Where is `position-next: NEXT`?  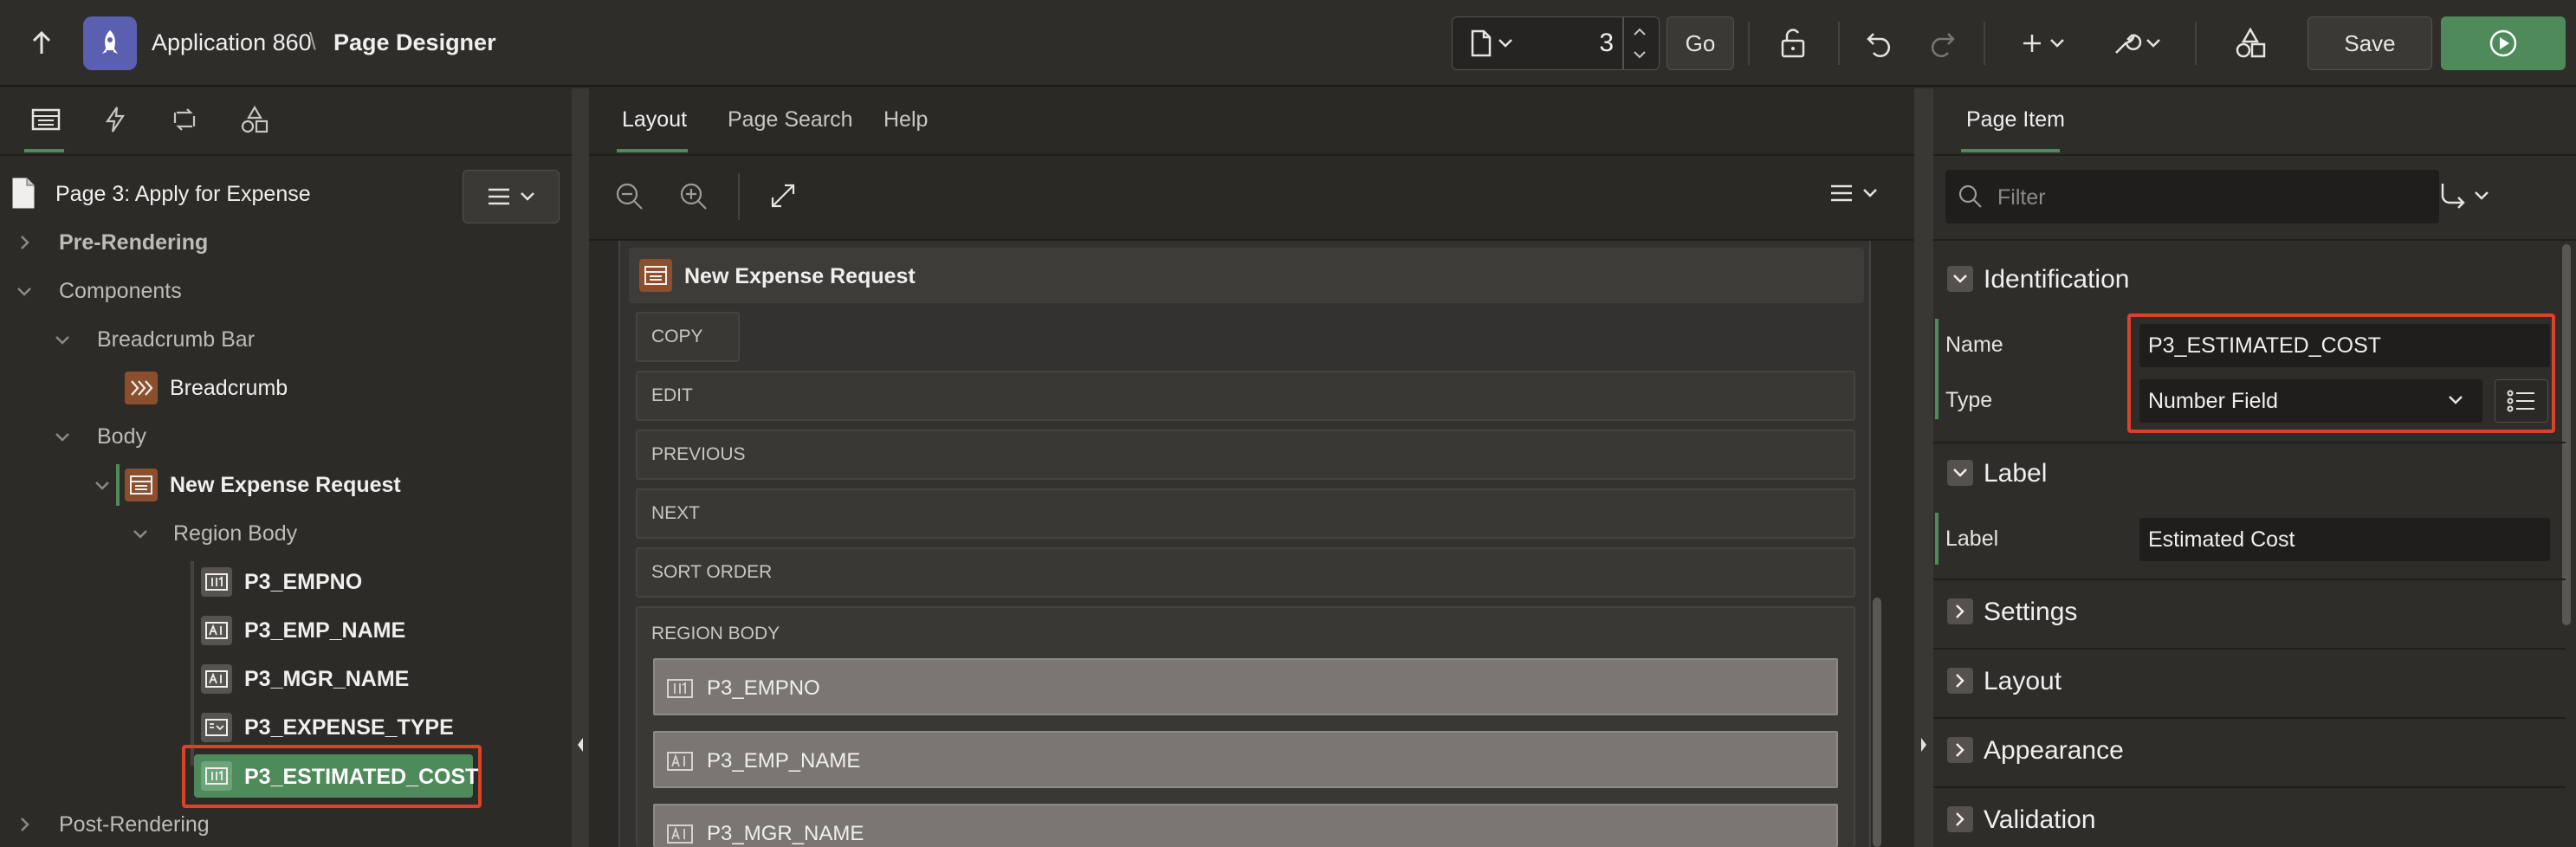 position-next: NEXT is located at coordinates (1245, 513).